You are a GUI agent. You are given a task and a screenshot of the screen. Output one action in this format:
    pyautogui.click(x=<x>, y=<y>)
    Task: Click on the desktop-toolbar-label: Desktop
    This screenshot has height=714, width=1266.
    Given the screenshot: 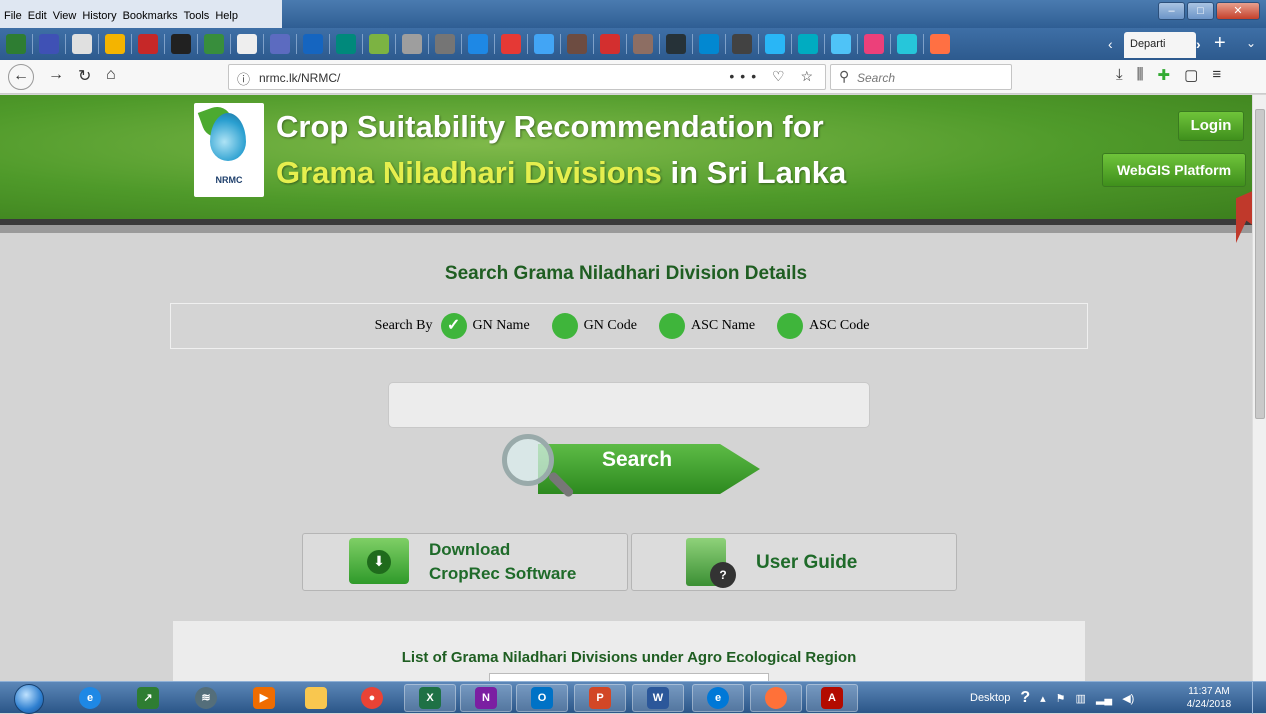 What is the action you would take?
    pyautogui.click(x=990, y=698)
    